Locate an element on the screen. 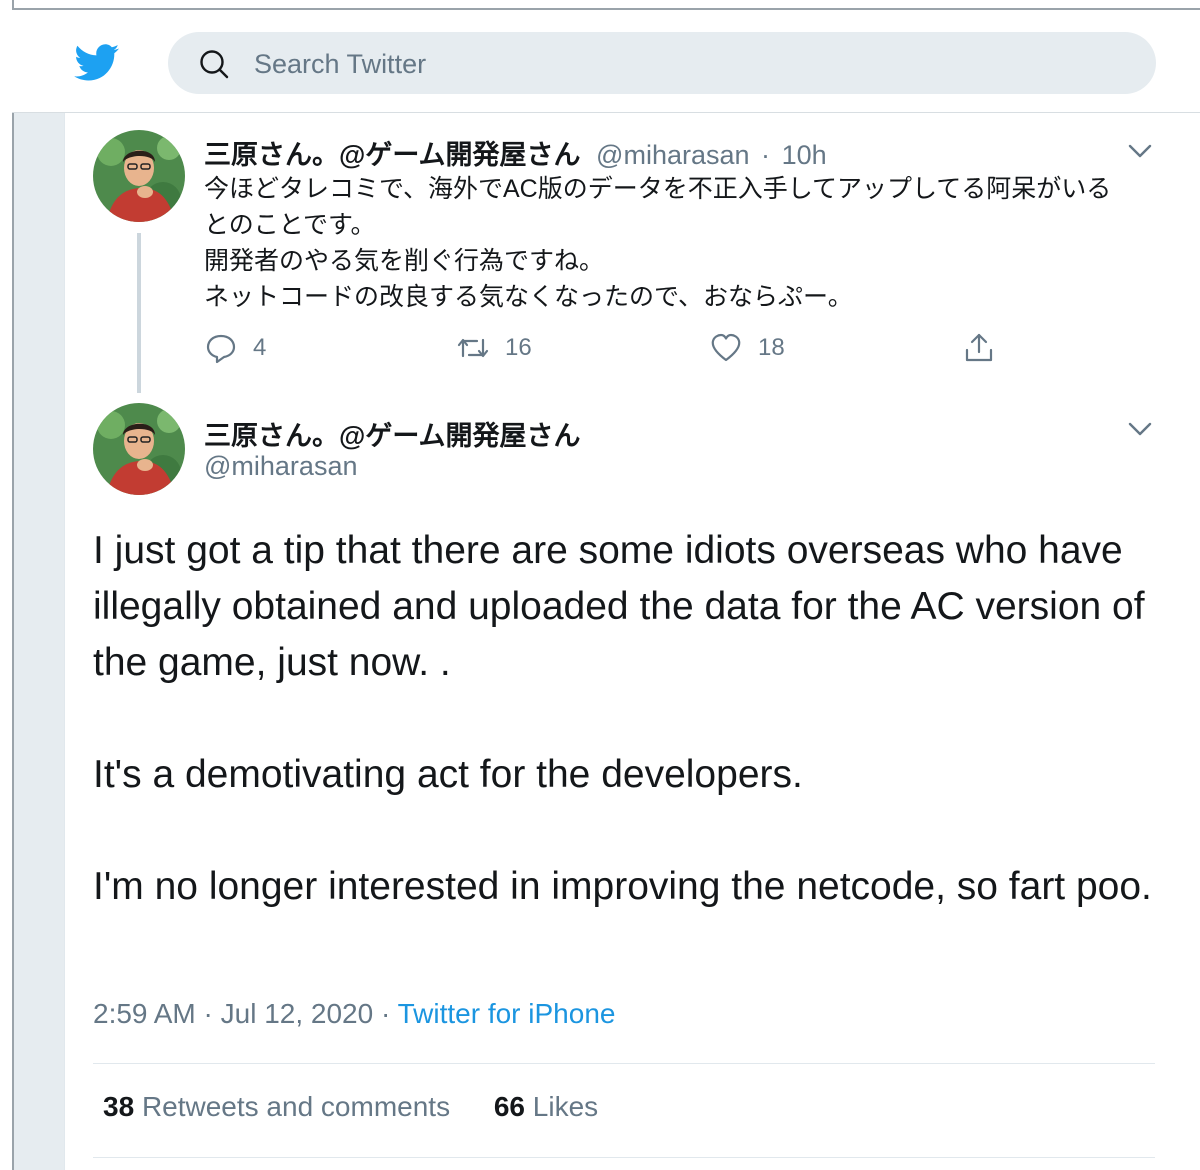  retweet-button: 16 is located at coordinates (494, 348).